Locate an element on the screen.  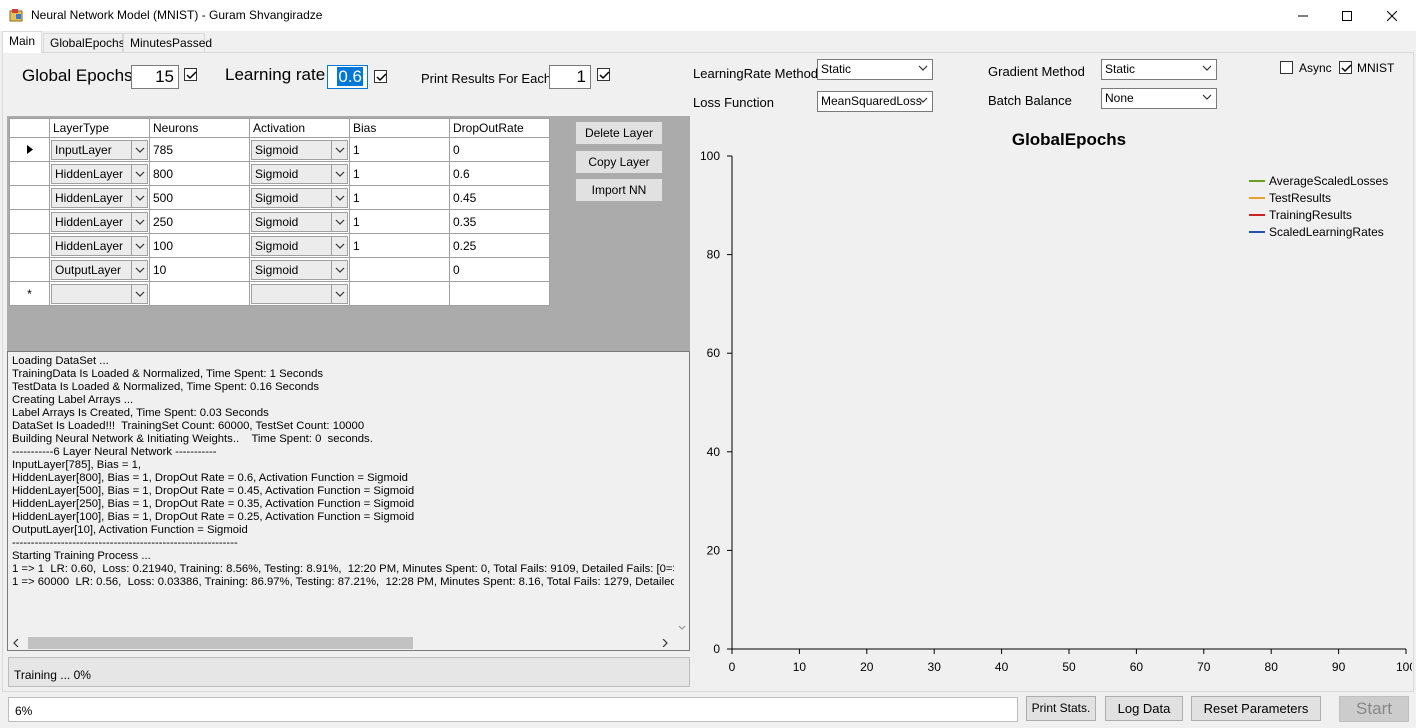
cell-layertype: OutputLayer is located at coordinates (99, 269).